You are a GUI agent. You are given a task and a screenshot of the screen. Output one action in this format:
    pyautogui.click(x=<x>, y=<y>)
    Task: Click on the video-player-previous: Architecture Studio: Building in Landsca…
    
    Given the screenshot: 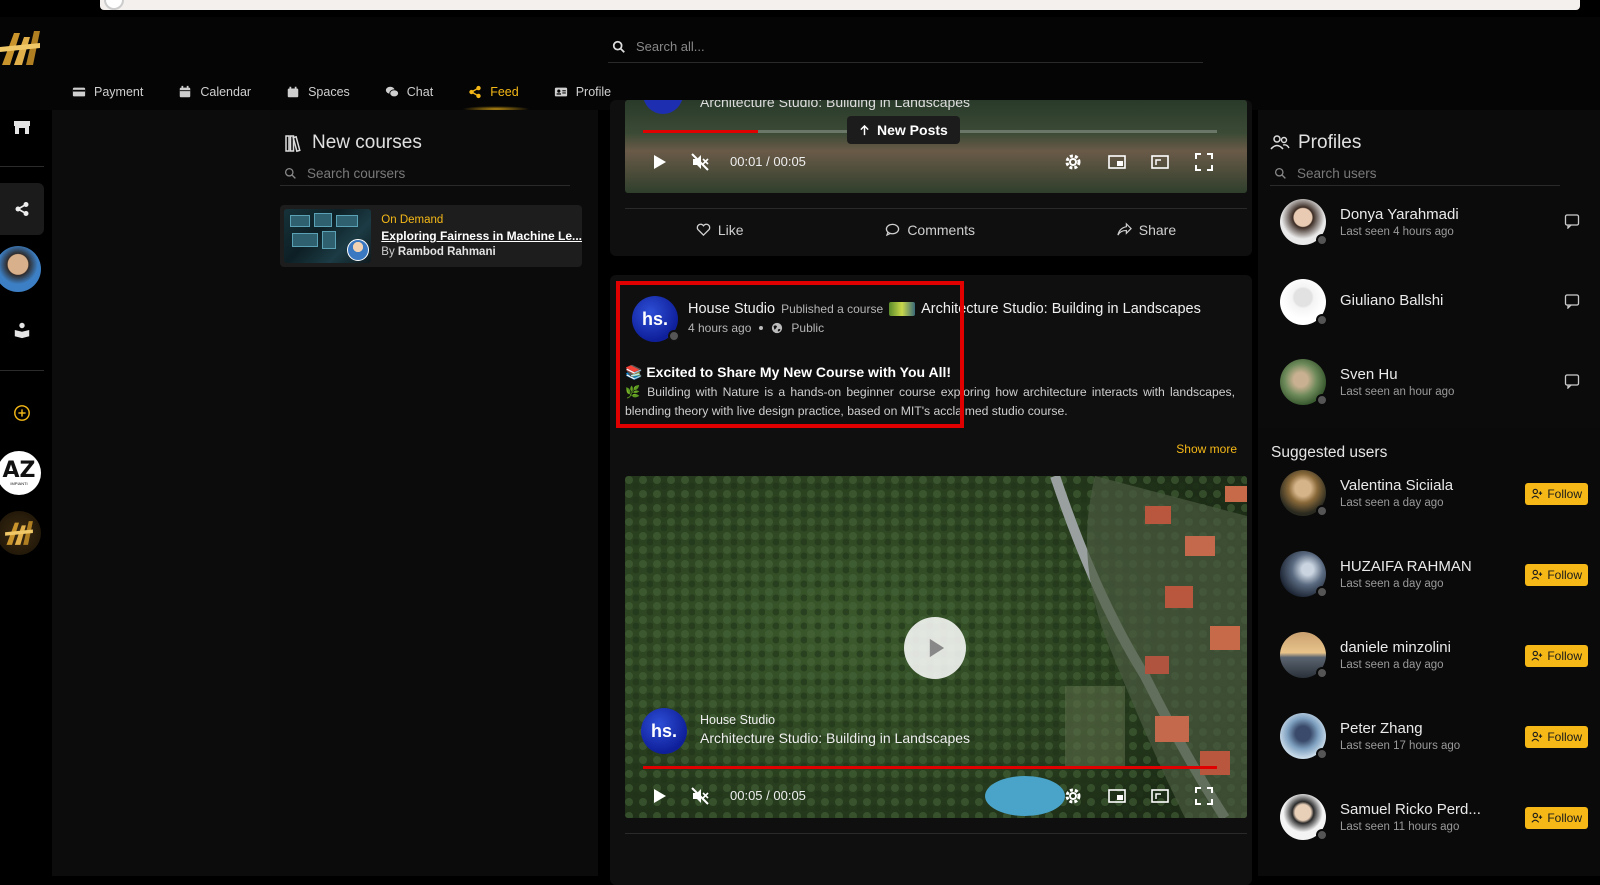 What is the action you would take?
    pyautogui.click(x=936, y=146)
    